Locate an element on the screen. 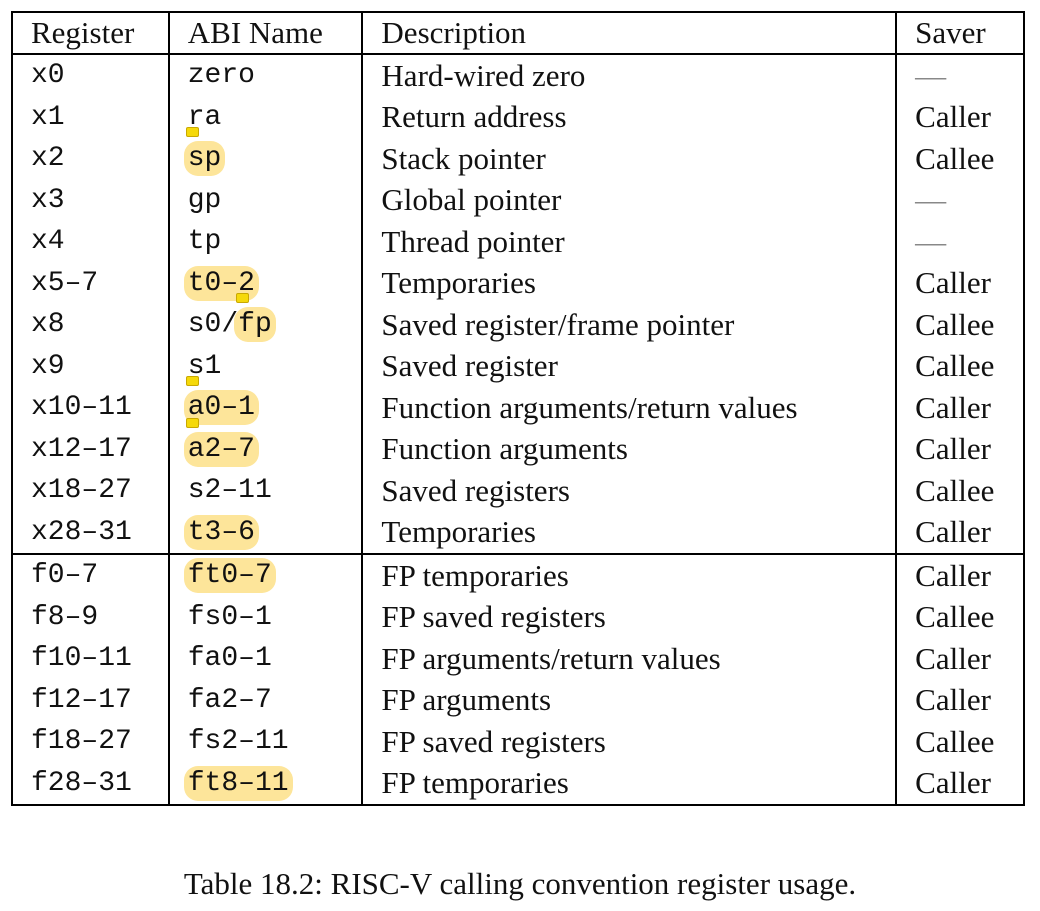  table-row: f8–9 fs0–1 FP saved registers Callee is located at coordinates (518, 617).